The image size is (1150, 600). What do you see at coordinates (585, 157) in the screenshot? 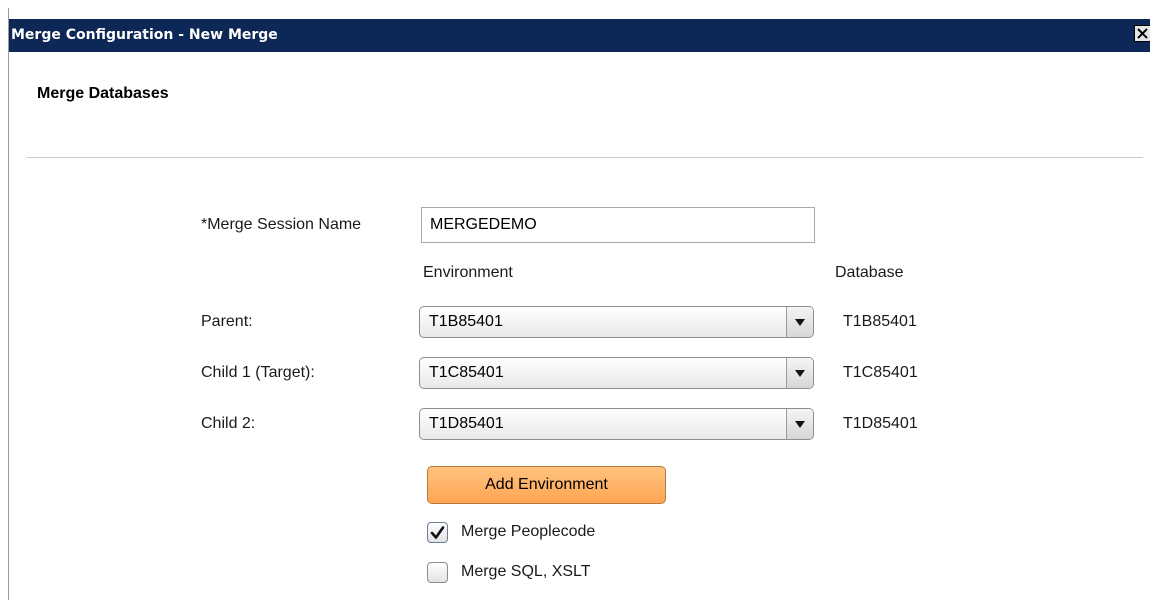
I see `section-divider` at bounding box center [585, 157].